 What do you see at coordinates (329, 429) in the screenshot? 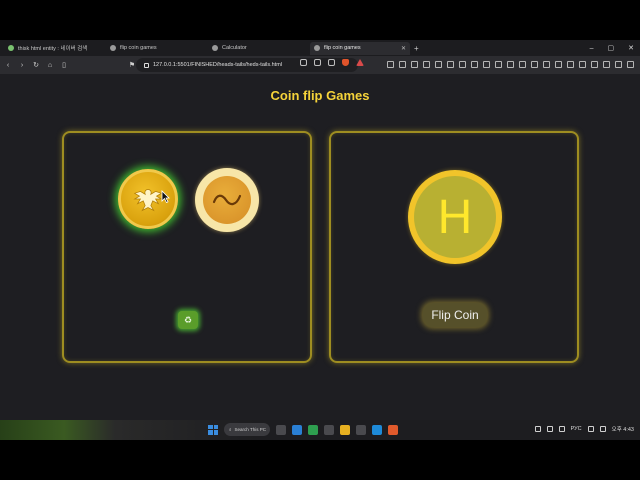
I see `store-icon` at bounding box center [329, 429].